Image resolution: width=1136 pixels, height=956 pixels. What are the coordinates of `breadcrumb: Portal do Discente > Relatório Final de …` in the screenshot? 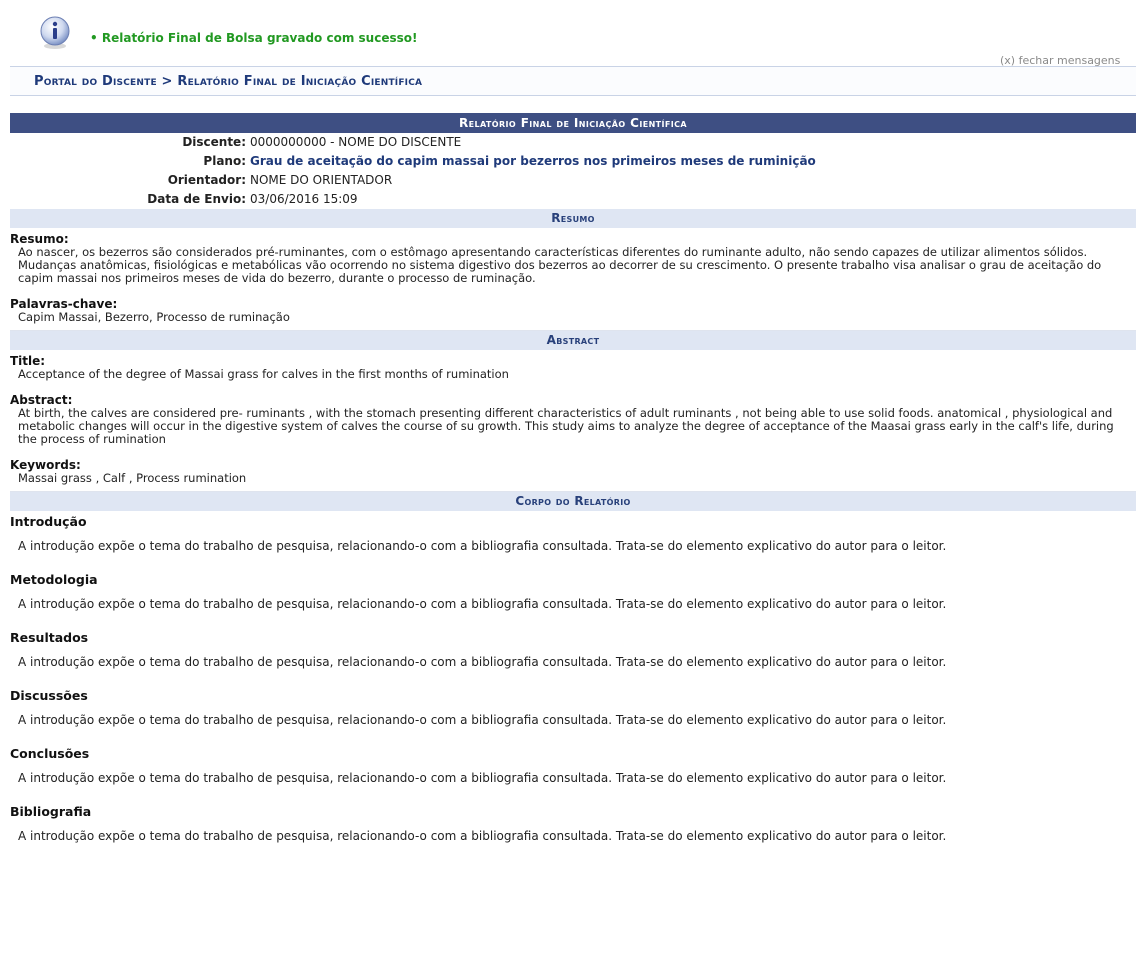 It's located at (228, 81).